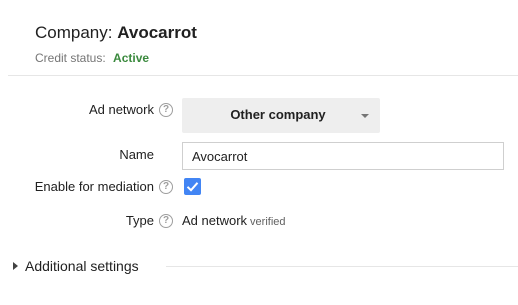 This screenshot has height=305, width=518. I want to click on ad-network-label: Ad network, so click(121, 109).